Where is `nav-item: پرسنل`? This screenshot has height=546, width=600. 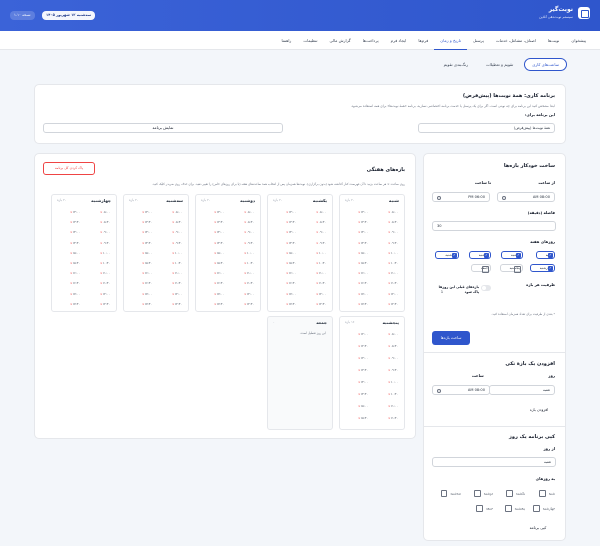 nav-item: پرسنل is located at coordinates (478, 40).